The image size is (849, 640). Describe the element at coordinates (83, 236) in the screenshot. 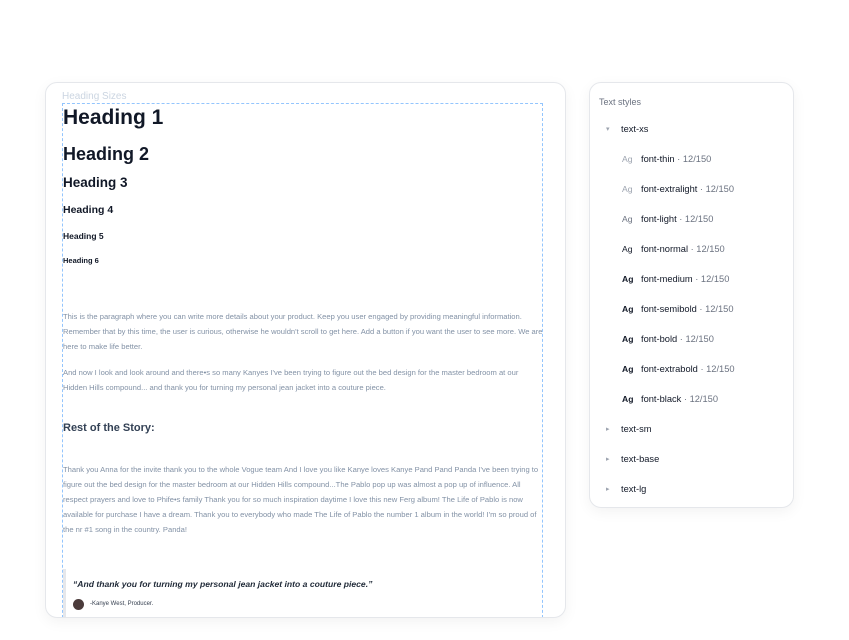

I see `heading-5: Heading 5` at that location.